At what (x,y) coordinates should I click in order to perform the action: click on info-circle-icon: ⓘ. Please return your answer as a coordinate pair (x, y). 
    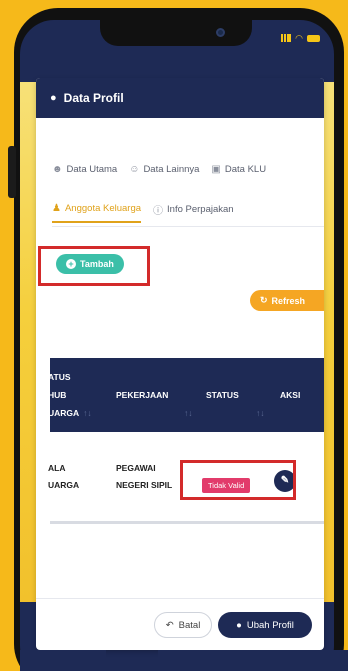
    Looking at the image, I should click on (158, 211).